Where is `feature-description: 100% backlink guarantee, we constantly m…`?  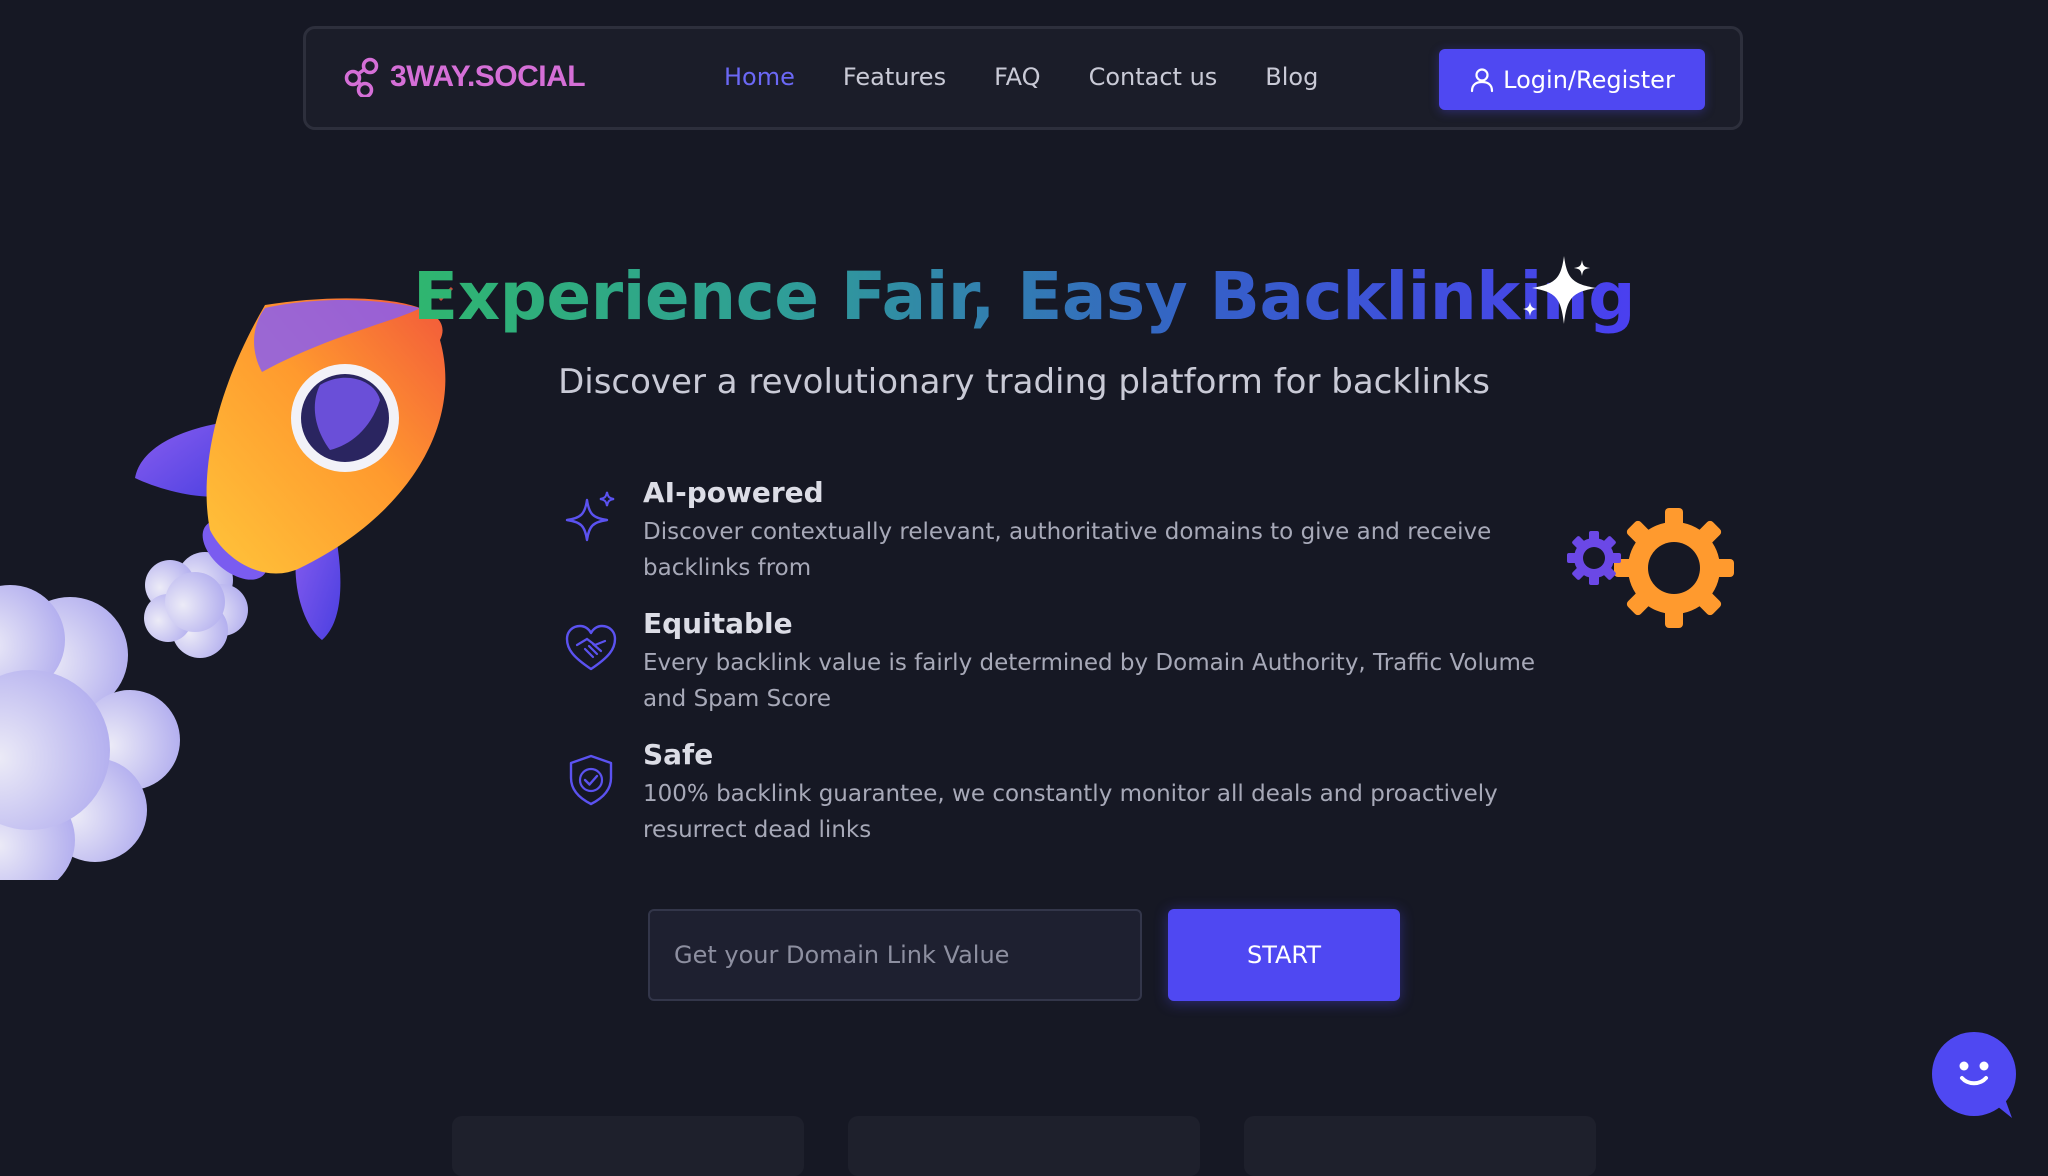 feature-description: 100% backlink guarantee, we constantly m… is located at coordinates (1070, 812).